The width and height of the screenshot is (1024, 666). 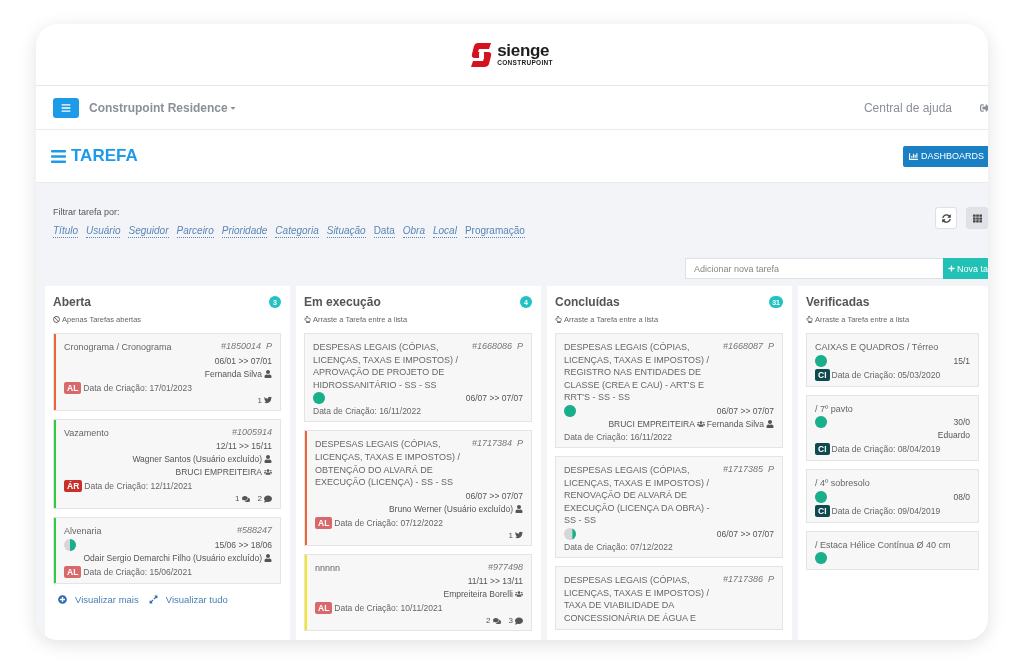 I want to click on filter-link: Prioridade, so click(x=244, y=231).